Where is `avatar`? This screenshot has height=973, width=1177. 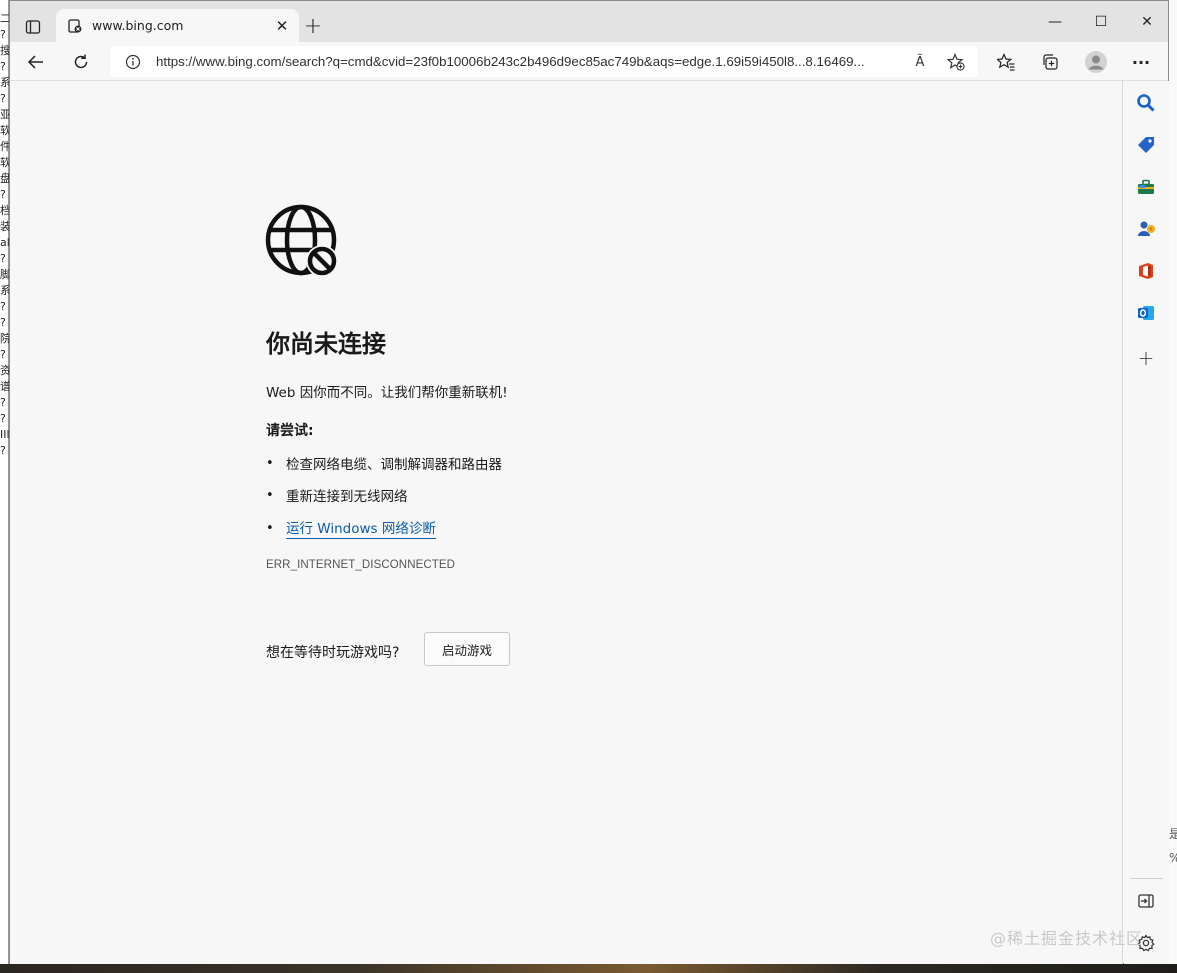
avatar is located at coordinates (1096, 62).